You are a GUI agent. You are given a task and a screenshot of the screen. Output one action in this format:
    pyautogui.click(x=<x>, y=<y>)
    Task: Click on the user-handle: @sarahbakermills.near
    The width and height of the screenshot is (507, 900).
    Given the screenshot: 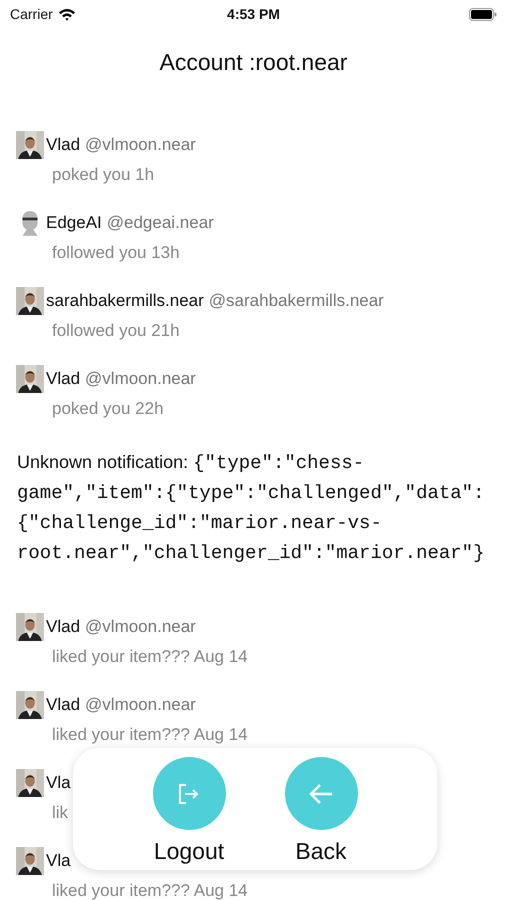 What is the action you would take?
    pyautogui.click(x=296, y=301)
    